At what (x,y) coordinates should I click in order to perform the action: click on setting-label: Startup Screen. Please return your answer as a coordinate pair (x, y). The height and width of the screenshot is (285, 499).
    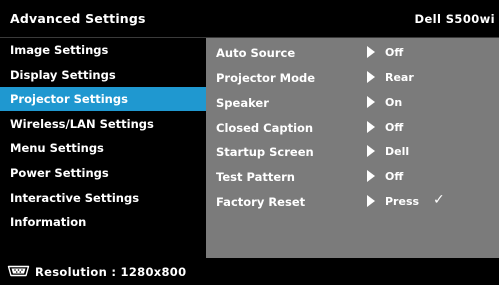
    Looking at the image, I should click on (265, 152).